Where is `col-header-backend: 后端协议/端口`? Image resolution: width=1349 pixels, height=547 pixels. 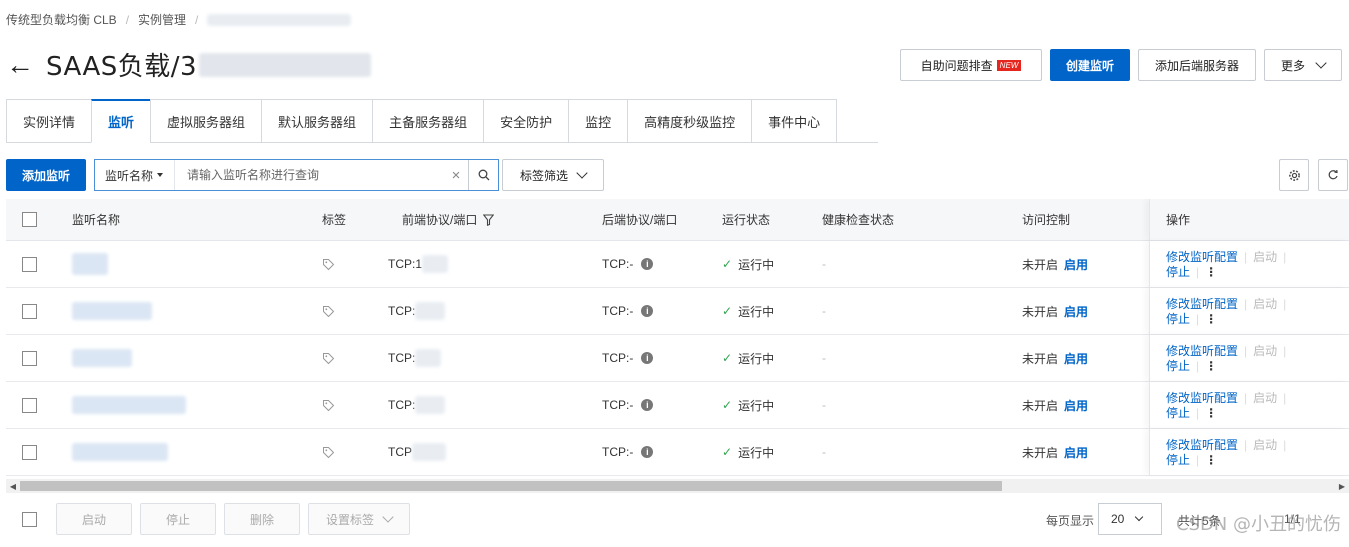
col-header-backend: 后端协议/端口 is located at coordinates (640, 220).